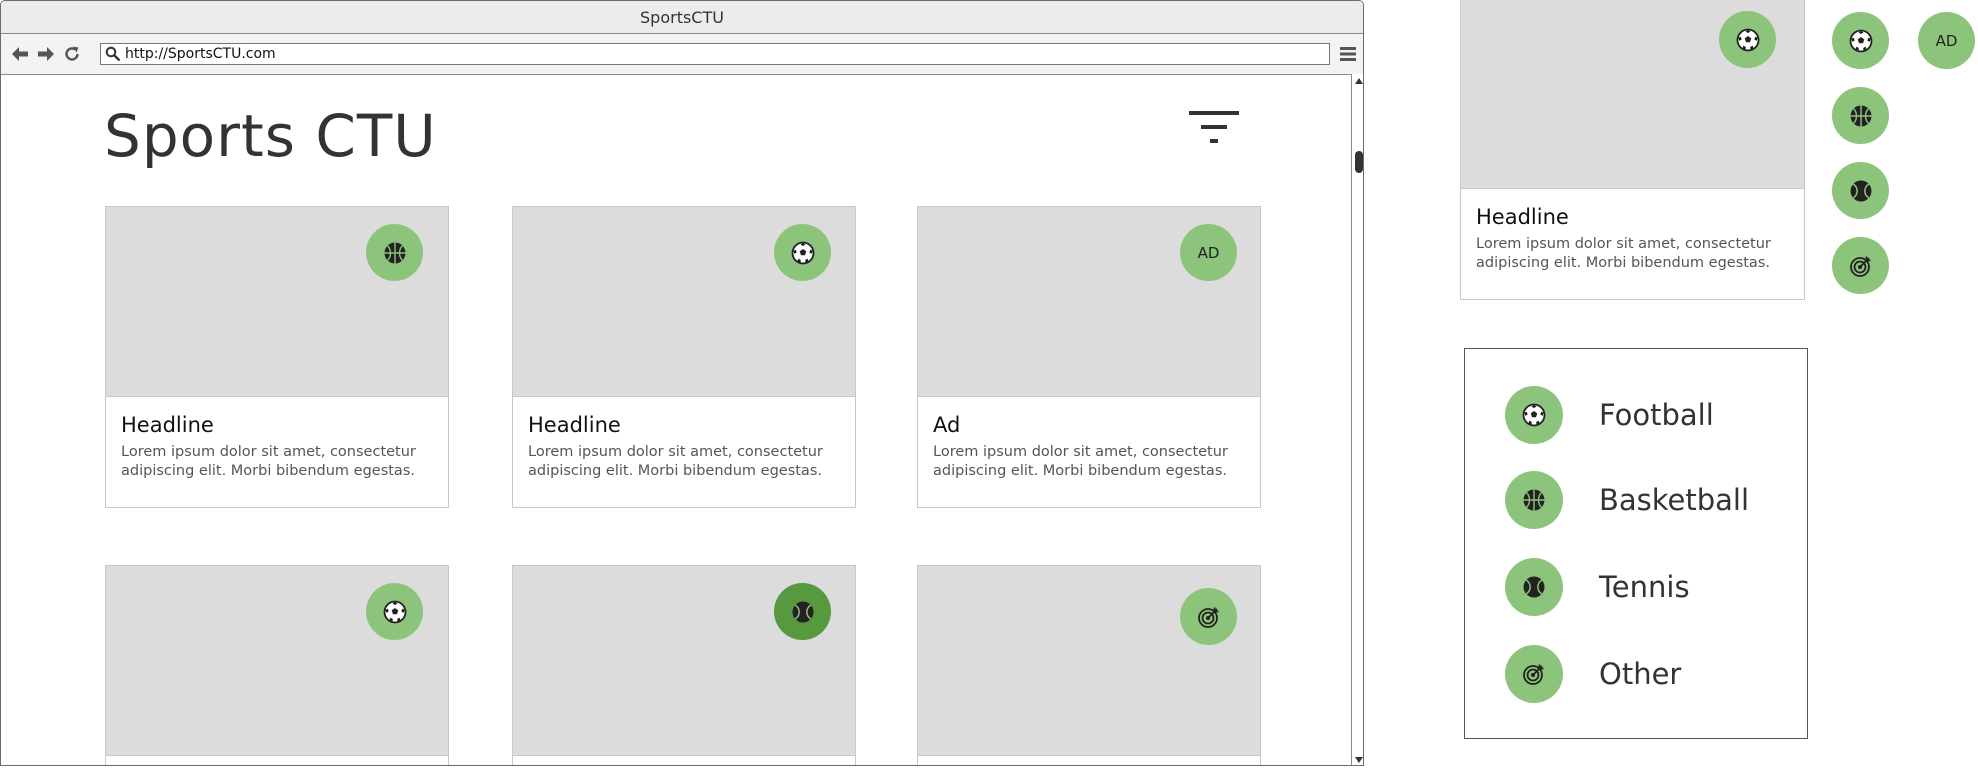 Image resolution: width=1978 pixels, height=768 pixels. I want to click on back-arrow-icon, so click(20, 54).